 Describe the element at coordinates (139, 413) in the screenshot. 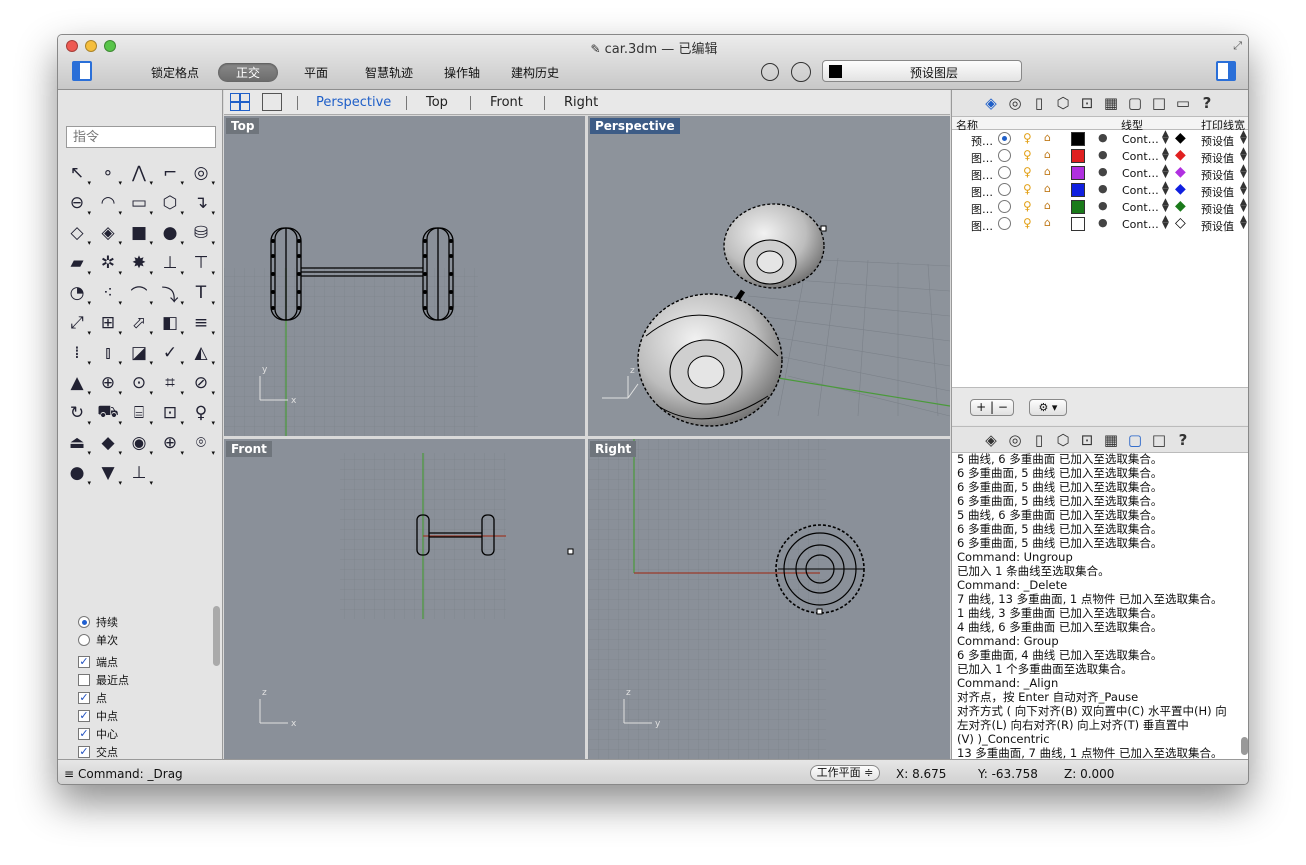

I see `grid-icon: ⌸` at that location.